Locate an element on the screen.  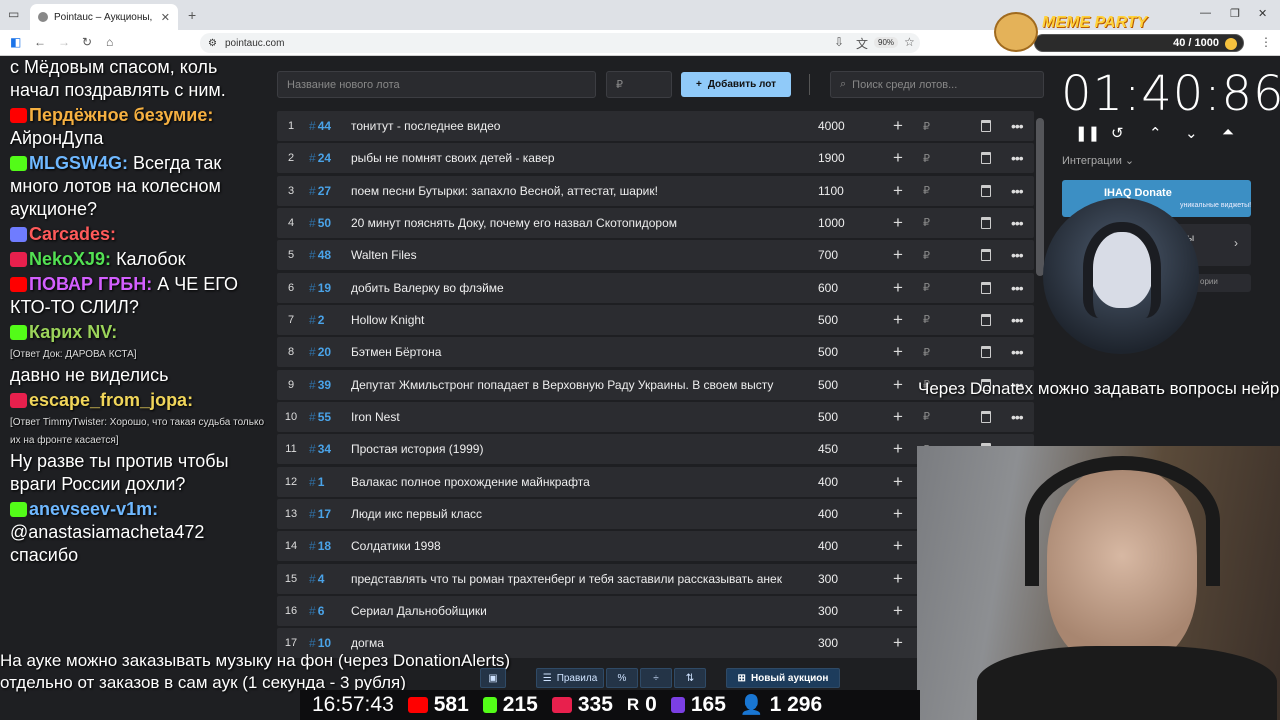
lot-name: Солдатики 1998 is located at coordinates (577, 546).